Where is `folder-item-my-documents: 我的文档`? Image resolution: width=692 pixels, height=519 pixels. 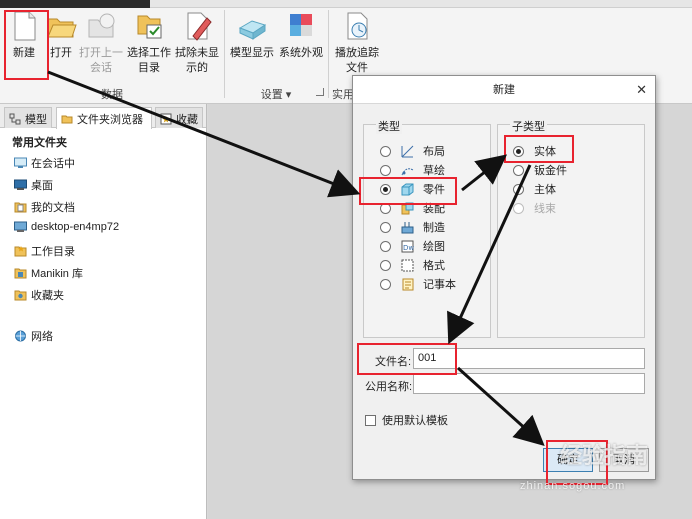 folder-item-my-documents: 我的文档 is located at coordinates (44, 207).